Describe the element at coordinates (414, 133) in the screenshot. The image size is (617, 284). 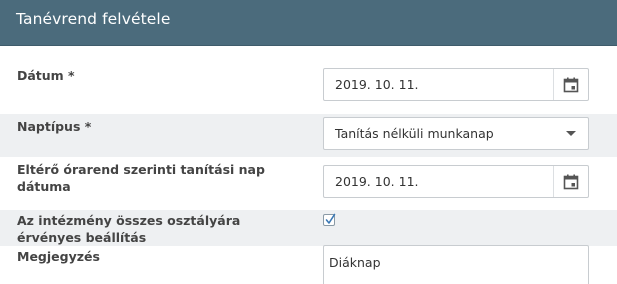
I see `day-type-value: Tanítás nélküli munkanap` at that location.